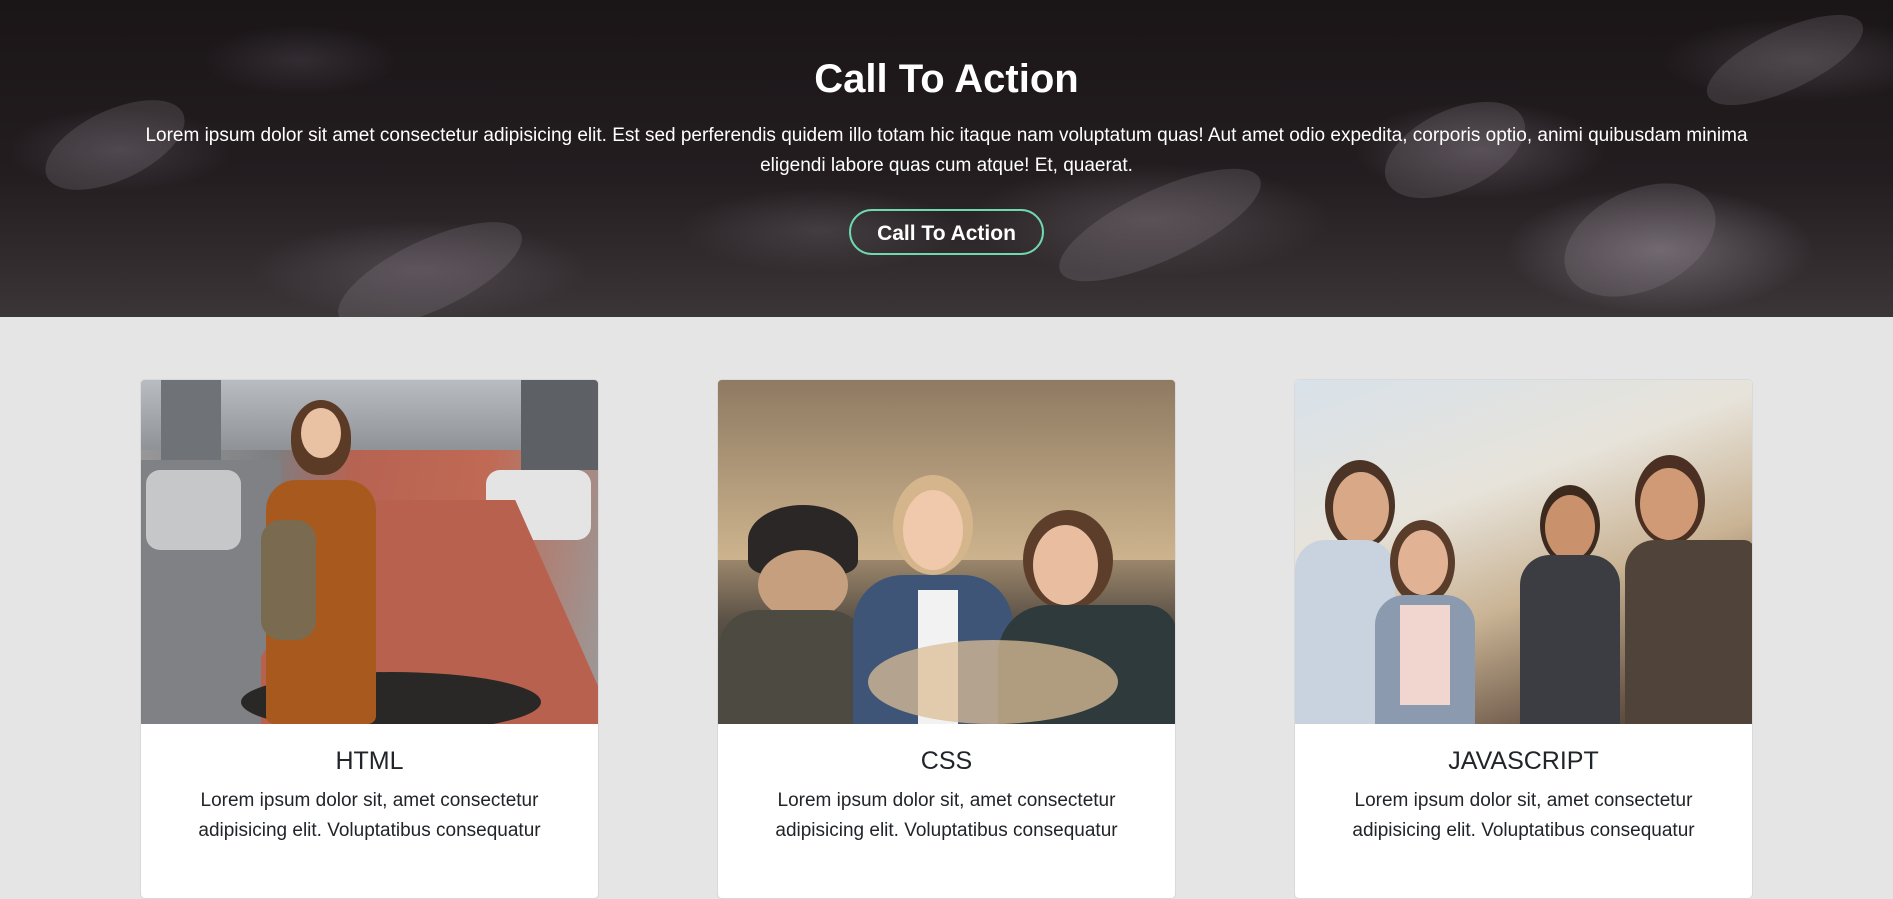 The height and width of the screenshot is (899, 1893). Describe the element at coordinates (369, 761) in the screenshot. I see `card-title: HTML` at that location.